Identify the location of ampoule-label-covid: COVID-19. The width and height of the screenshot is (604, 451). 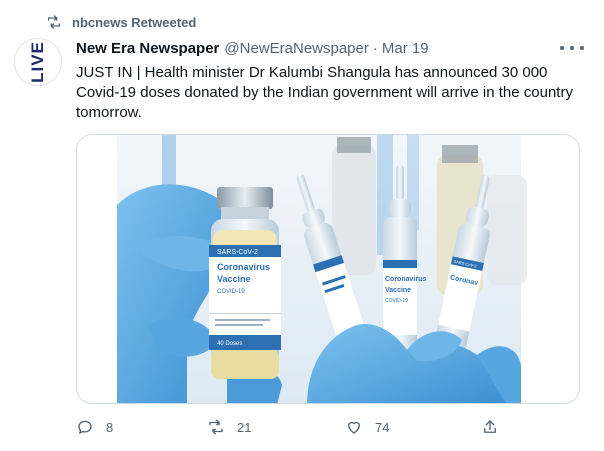
(396, 301).